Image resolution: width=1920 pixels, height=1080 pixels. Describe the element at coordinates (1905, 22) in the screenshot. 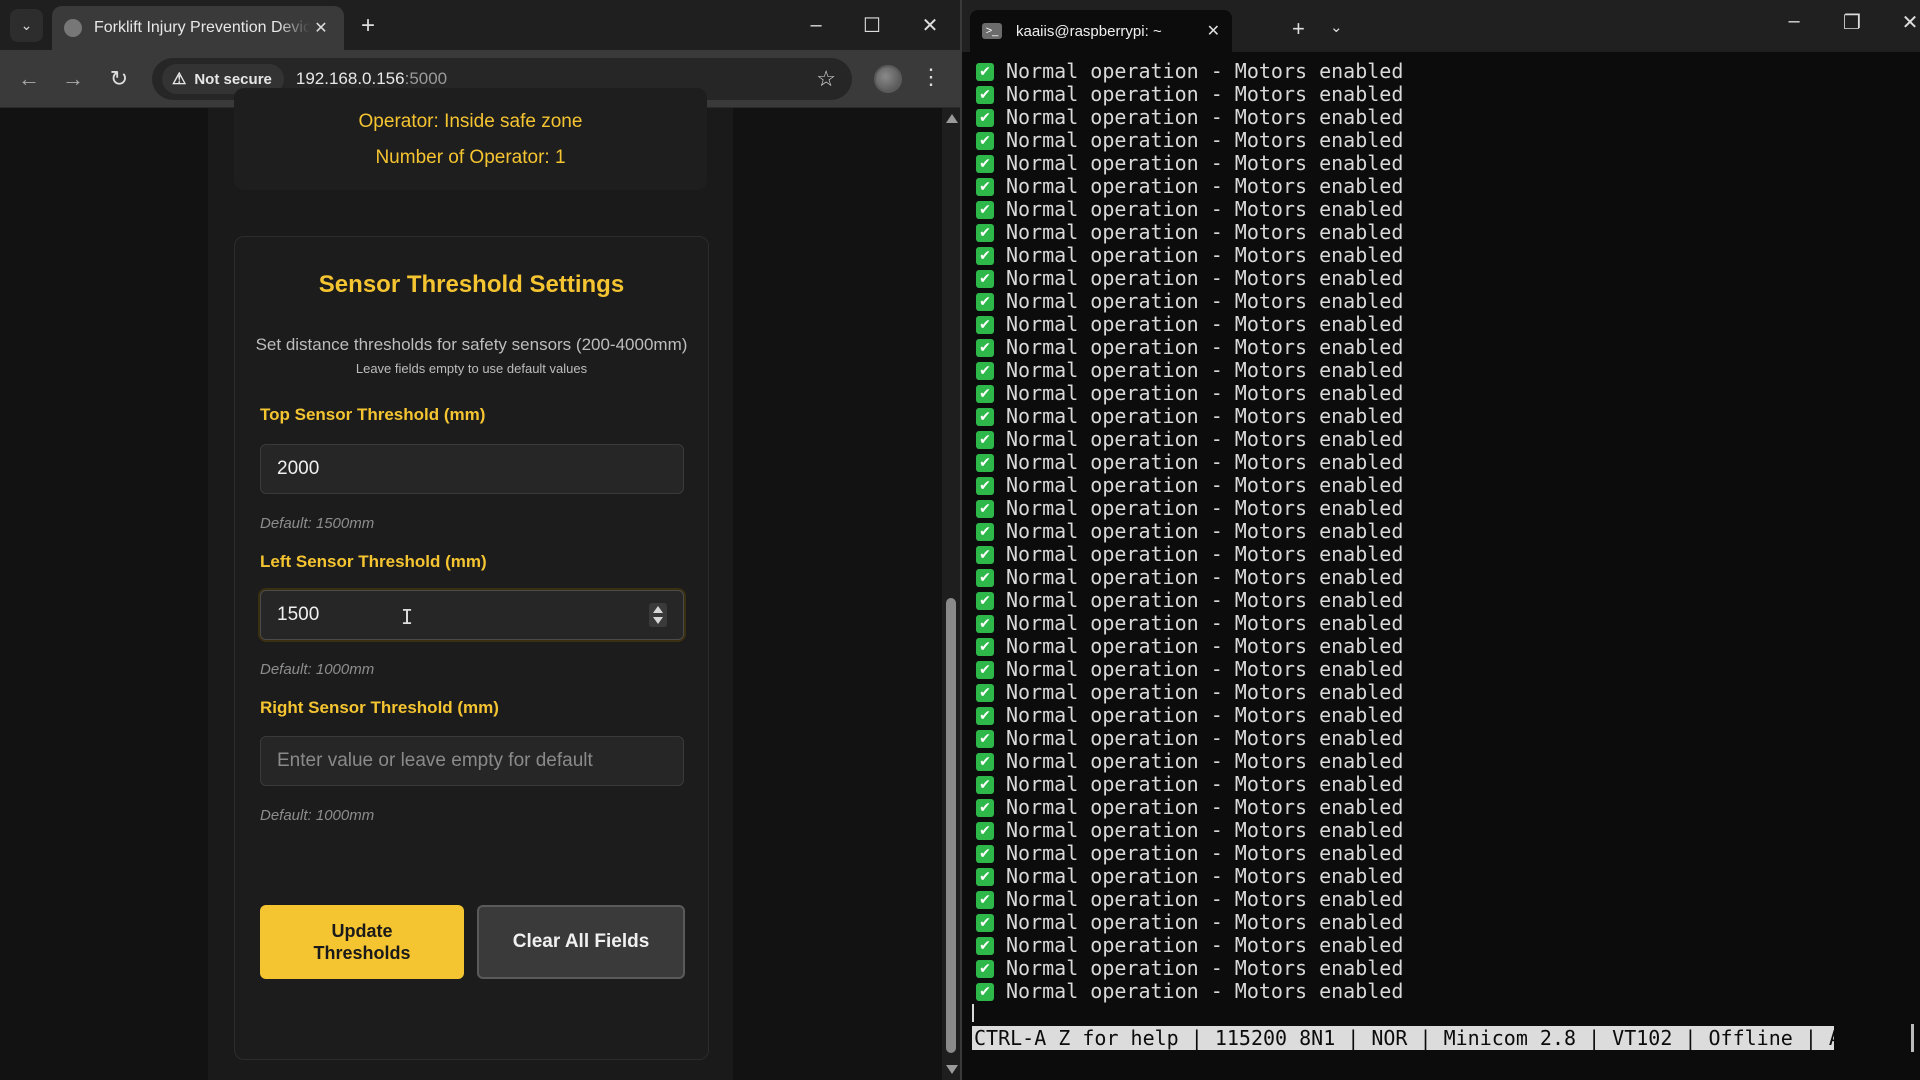

I see `terminal-close-icon: ✕` at that location.